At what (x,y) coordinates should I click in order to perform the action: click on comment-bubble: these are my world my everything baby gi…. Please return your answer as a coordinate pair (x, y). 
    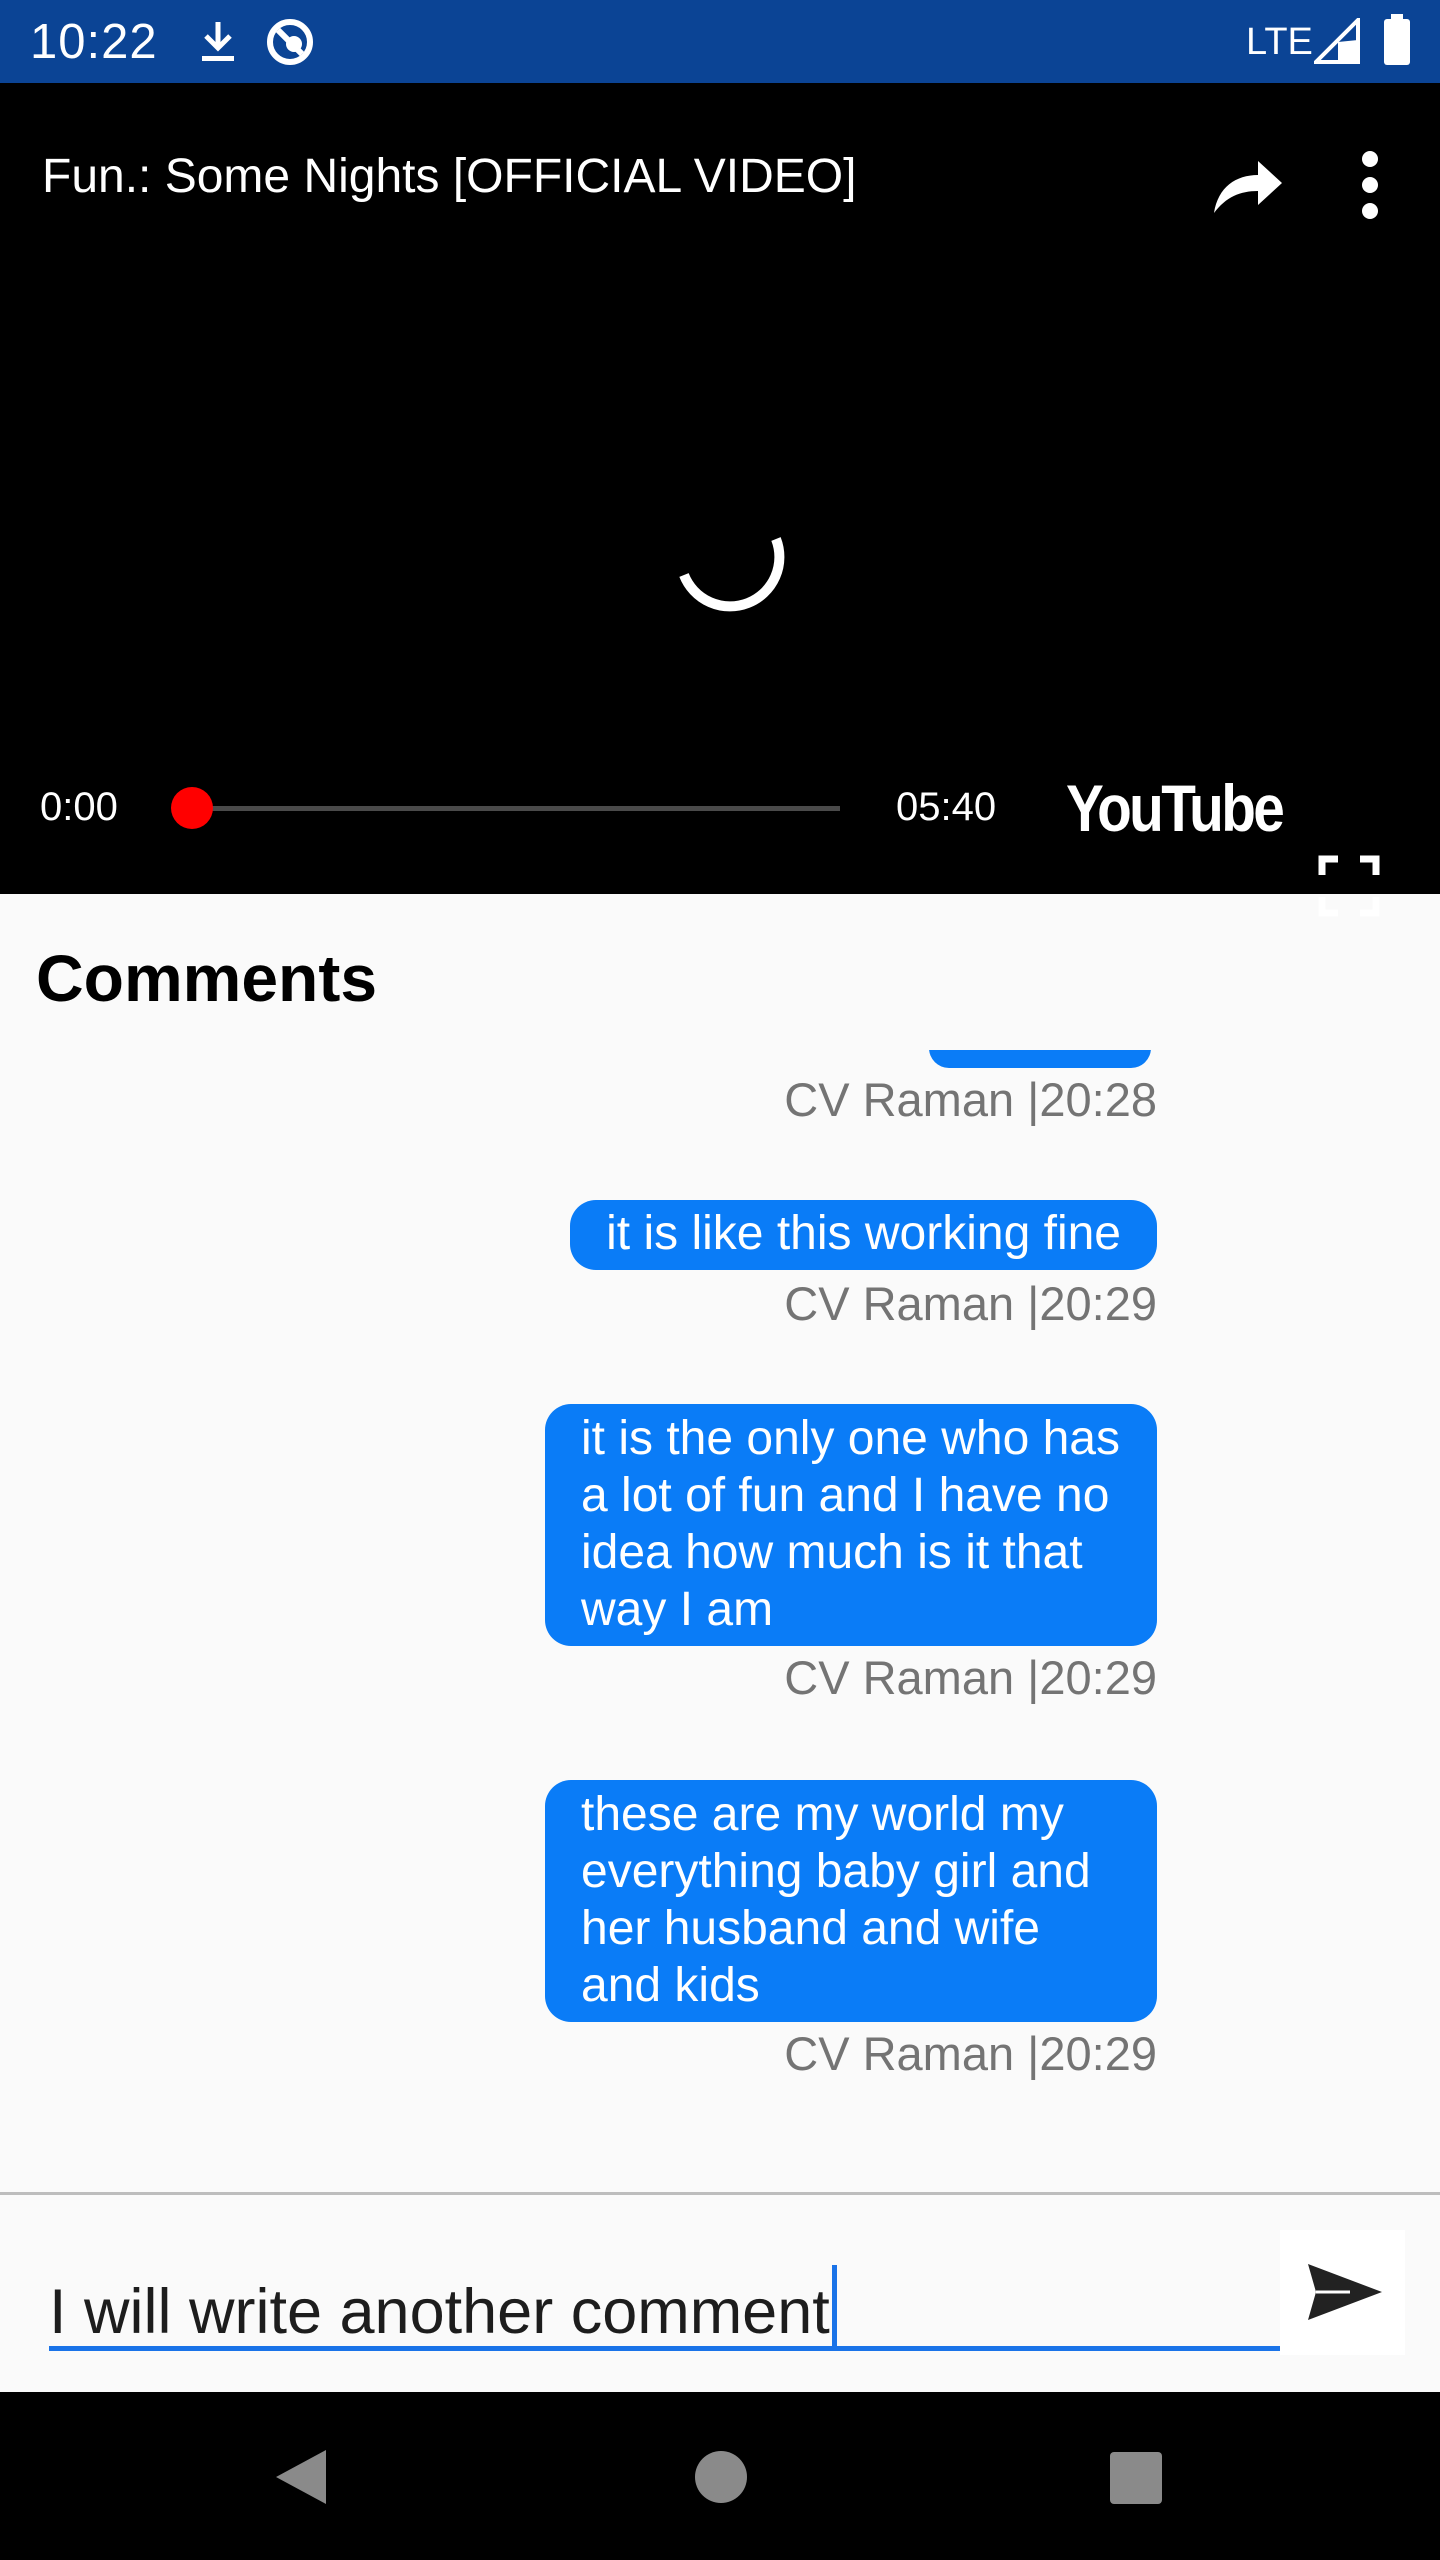
    Looking at the image, I should click on (851, 1901).